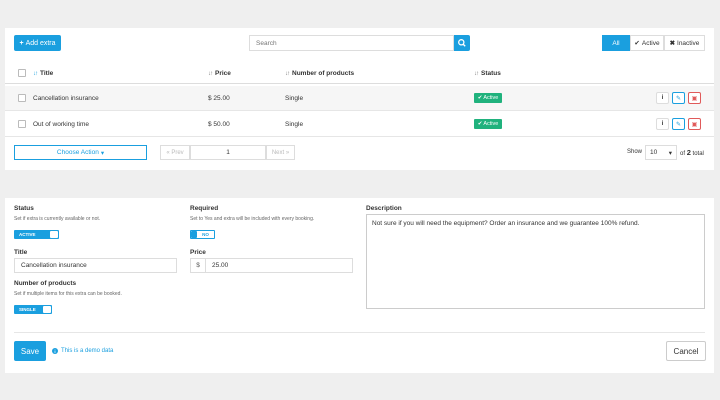 Image resolution: width=720 pixels, height=400 pixels. Describe the element at coordinates (22, 73) in the screenshot. I see `select-all-checkbox` at that location.